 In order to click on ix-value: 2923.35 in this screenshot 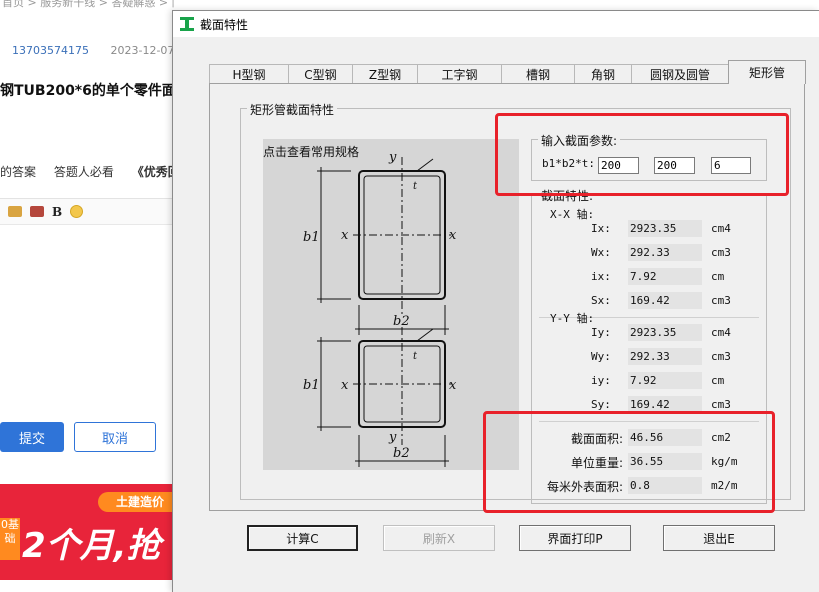, I will do `click(665, 228)`.